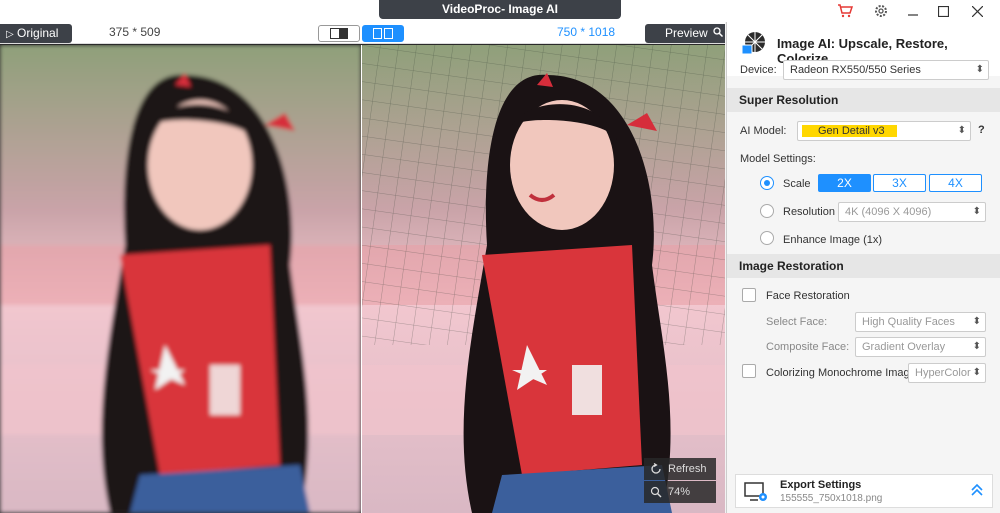 Image resolution: width=1000 pixels, height=513 pixels. Describe the element at coordinates (808, 296) in the screenshot. I see `face-restoration-label: Face Restoration` at that location.